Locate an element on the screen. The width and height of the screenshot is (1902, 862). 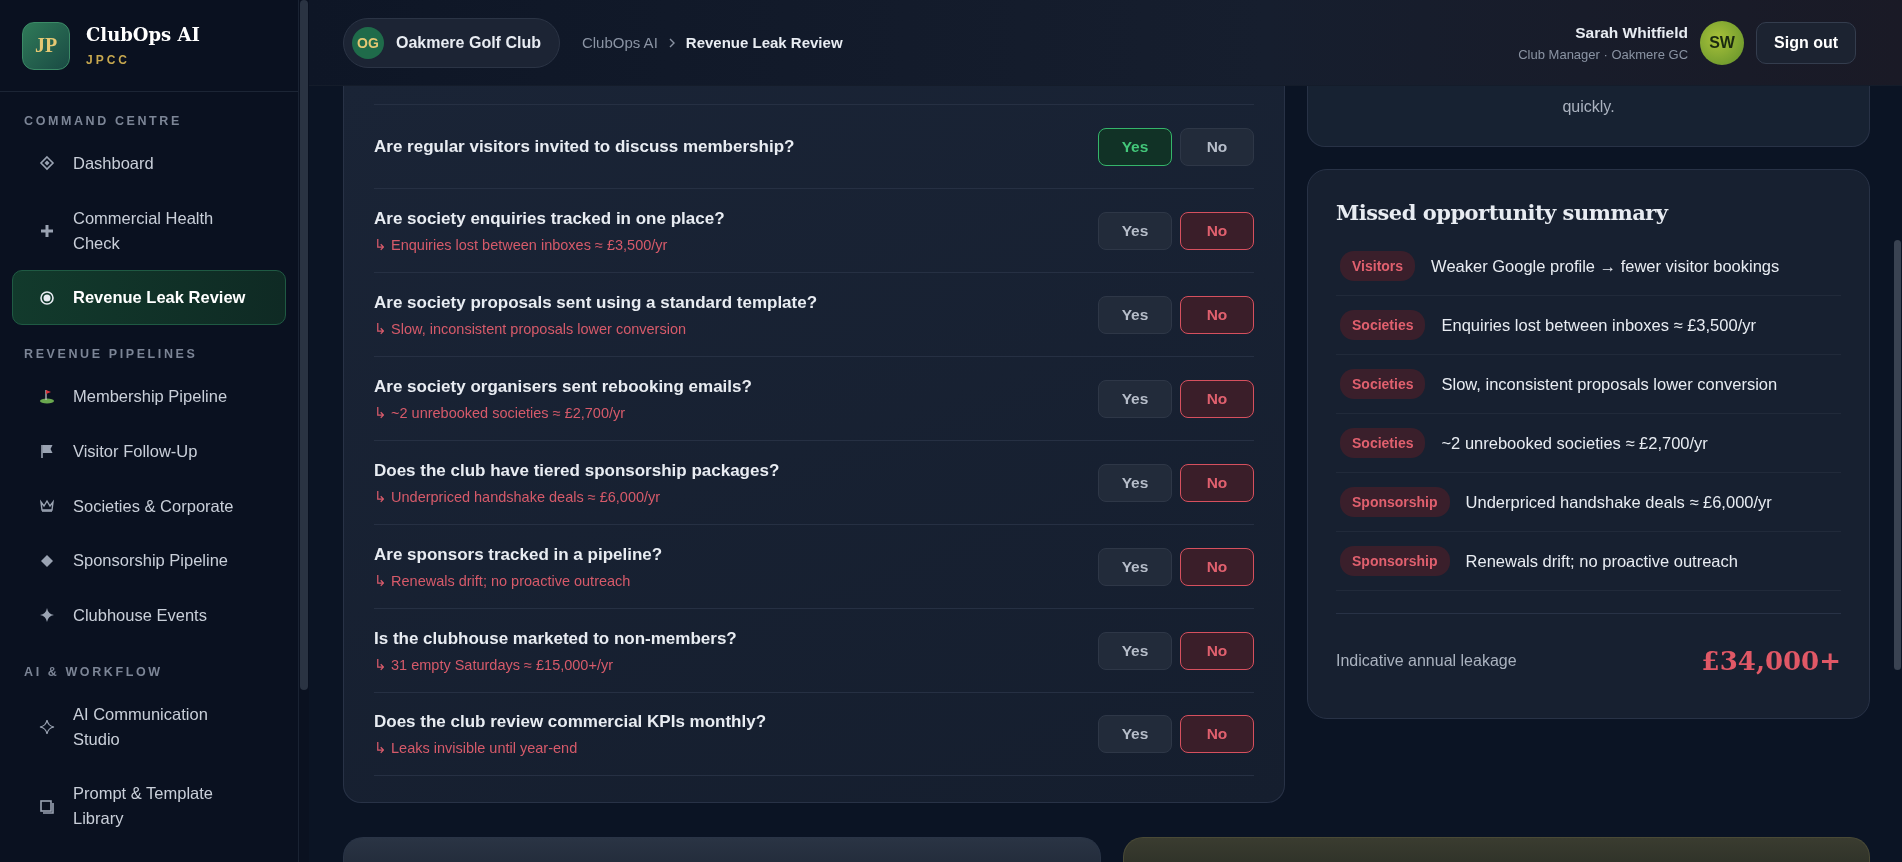
category-tag: Visitors is located at coordinates (1378, 266).